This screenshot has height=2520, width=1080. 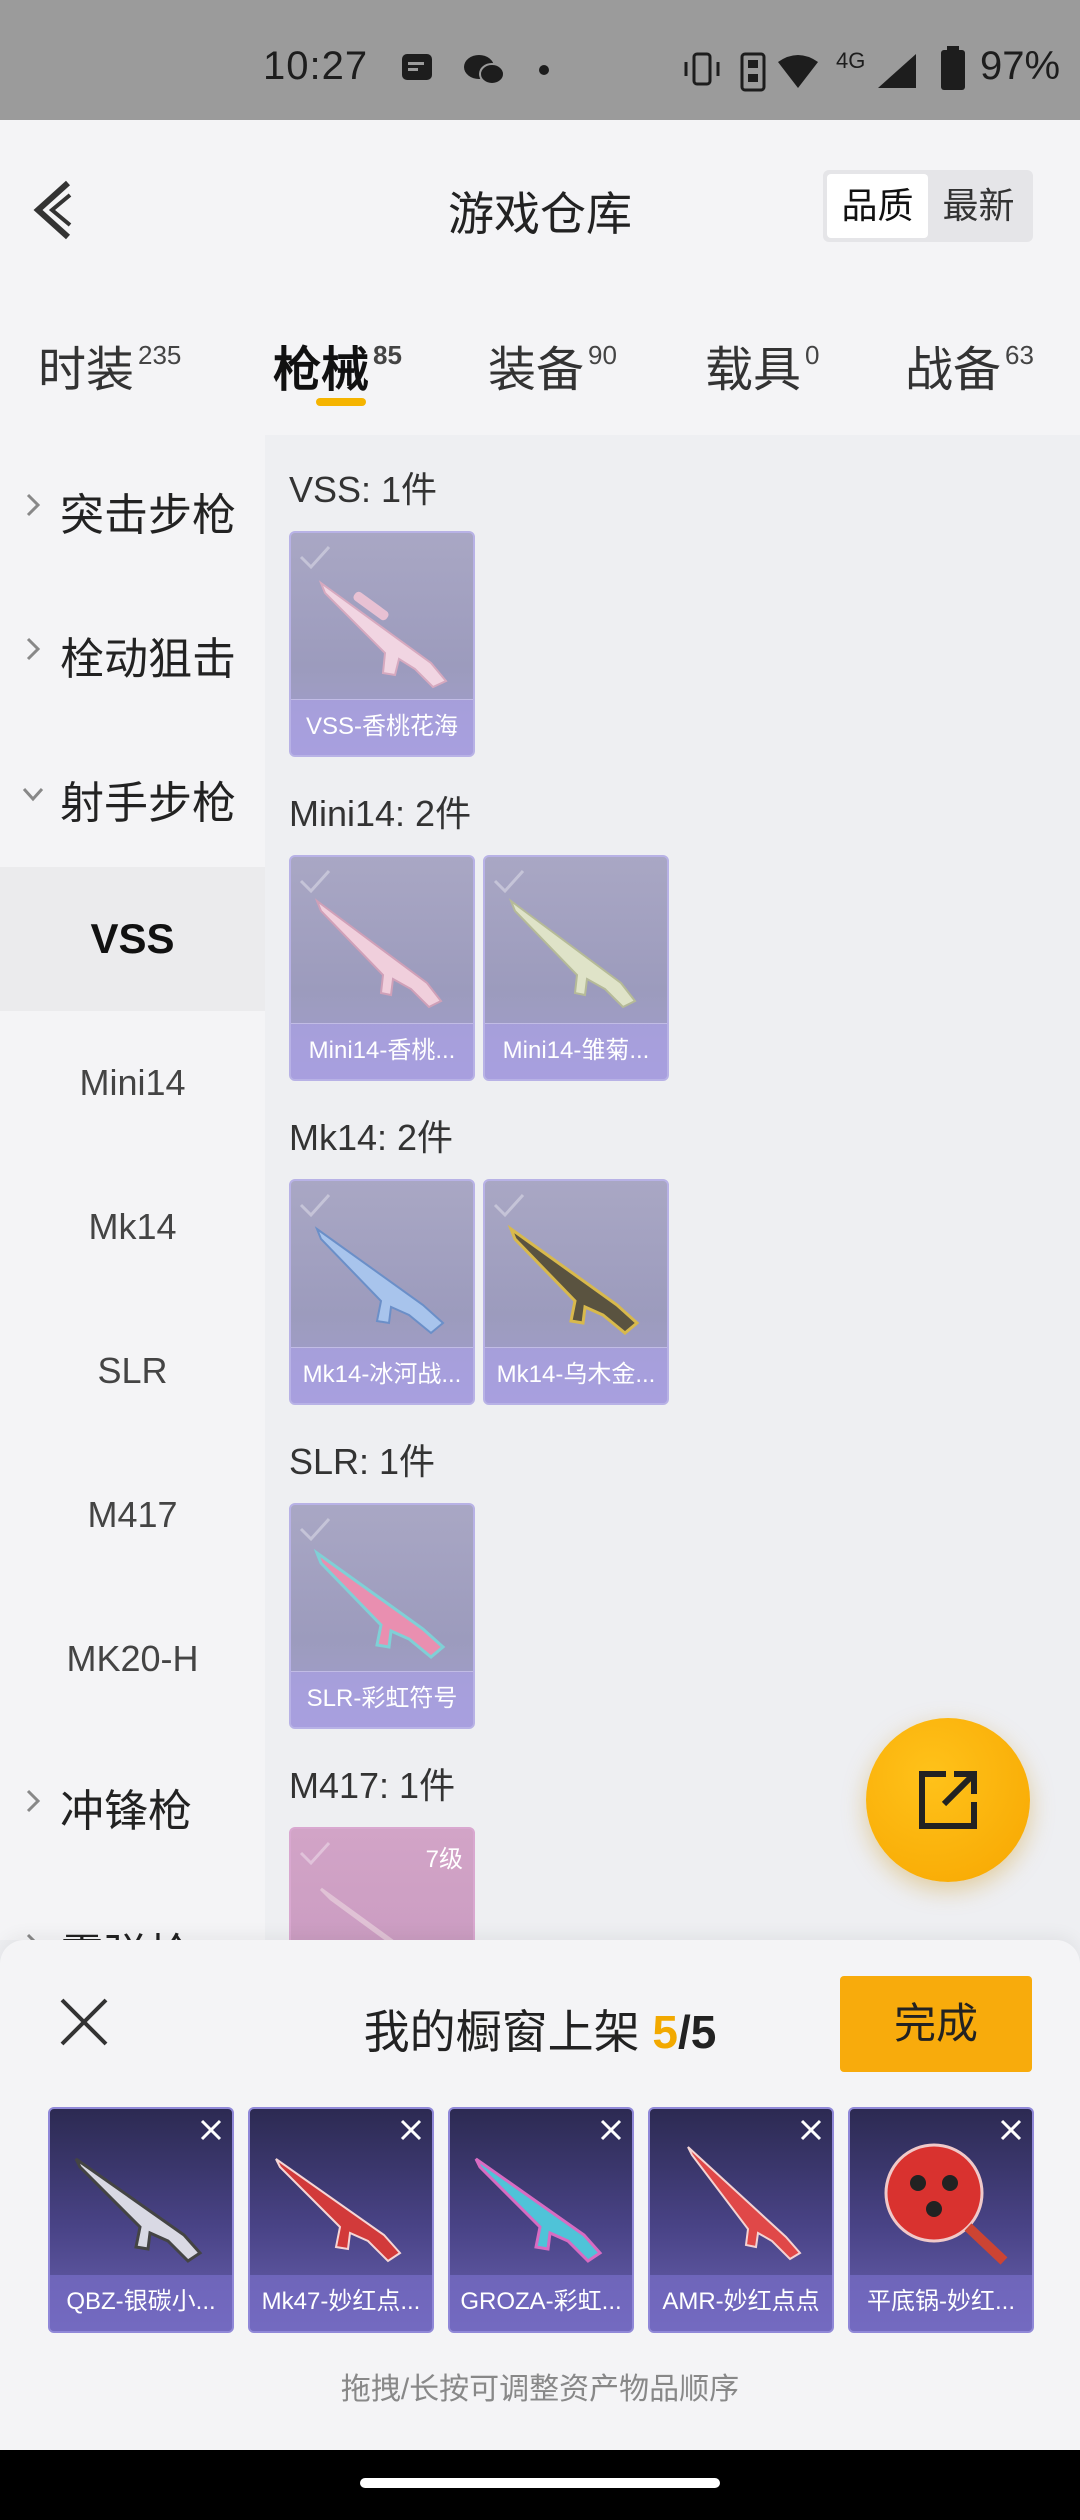 What do you see at coordinates (501, 2032) in the screenshot?
I see `showcase-title-text: 我的橱窗上架` at bounding box center [501, 2032].